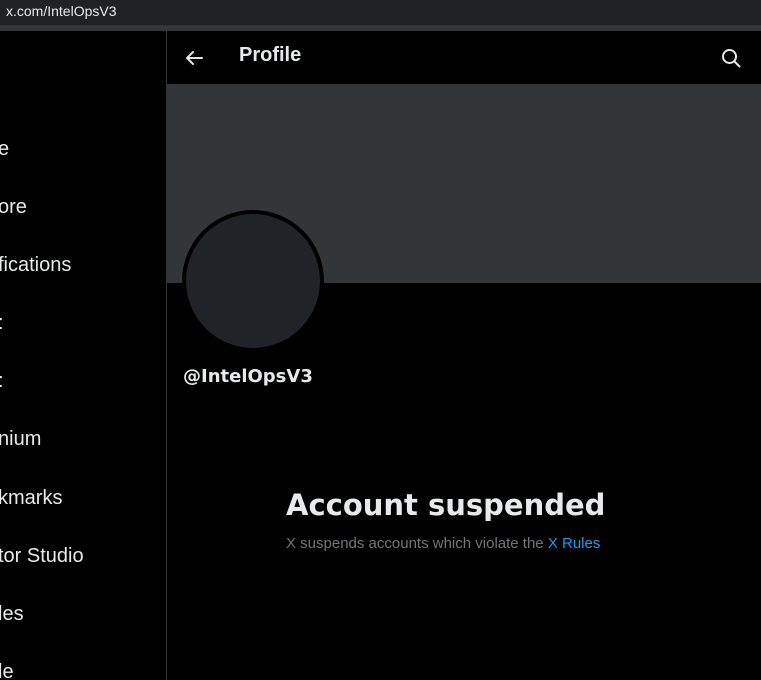  What do you see at coordinates (4, 149) in the screenshot?
I see `sidebar-item-home: e` at bounding box center [4, 149].